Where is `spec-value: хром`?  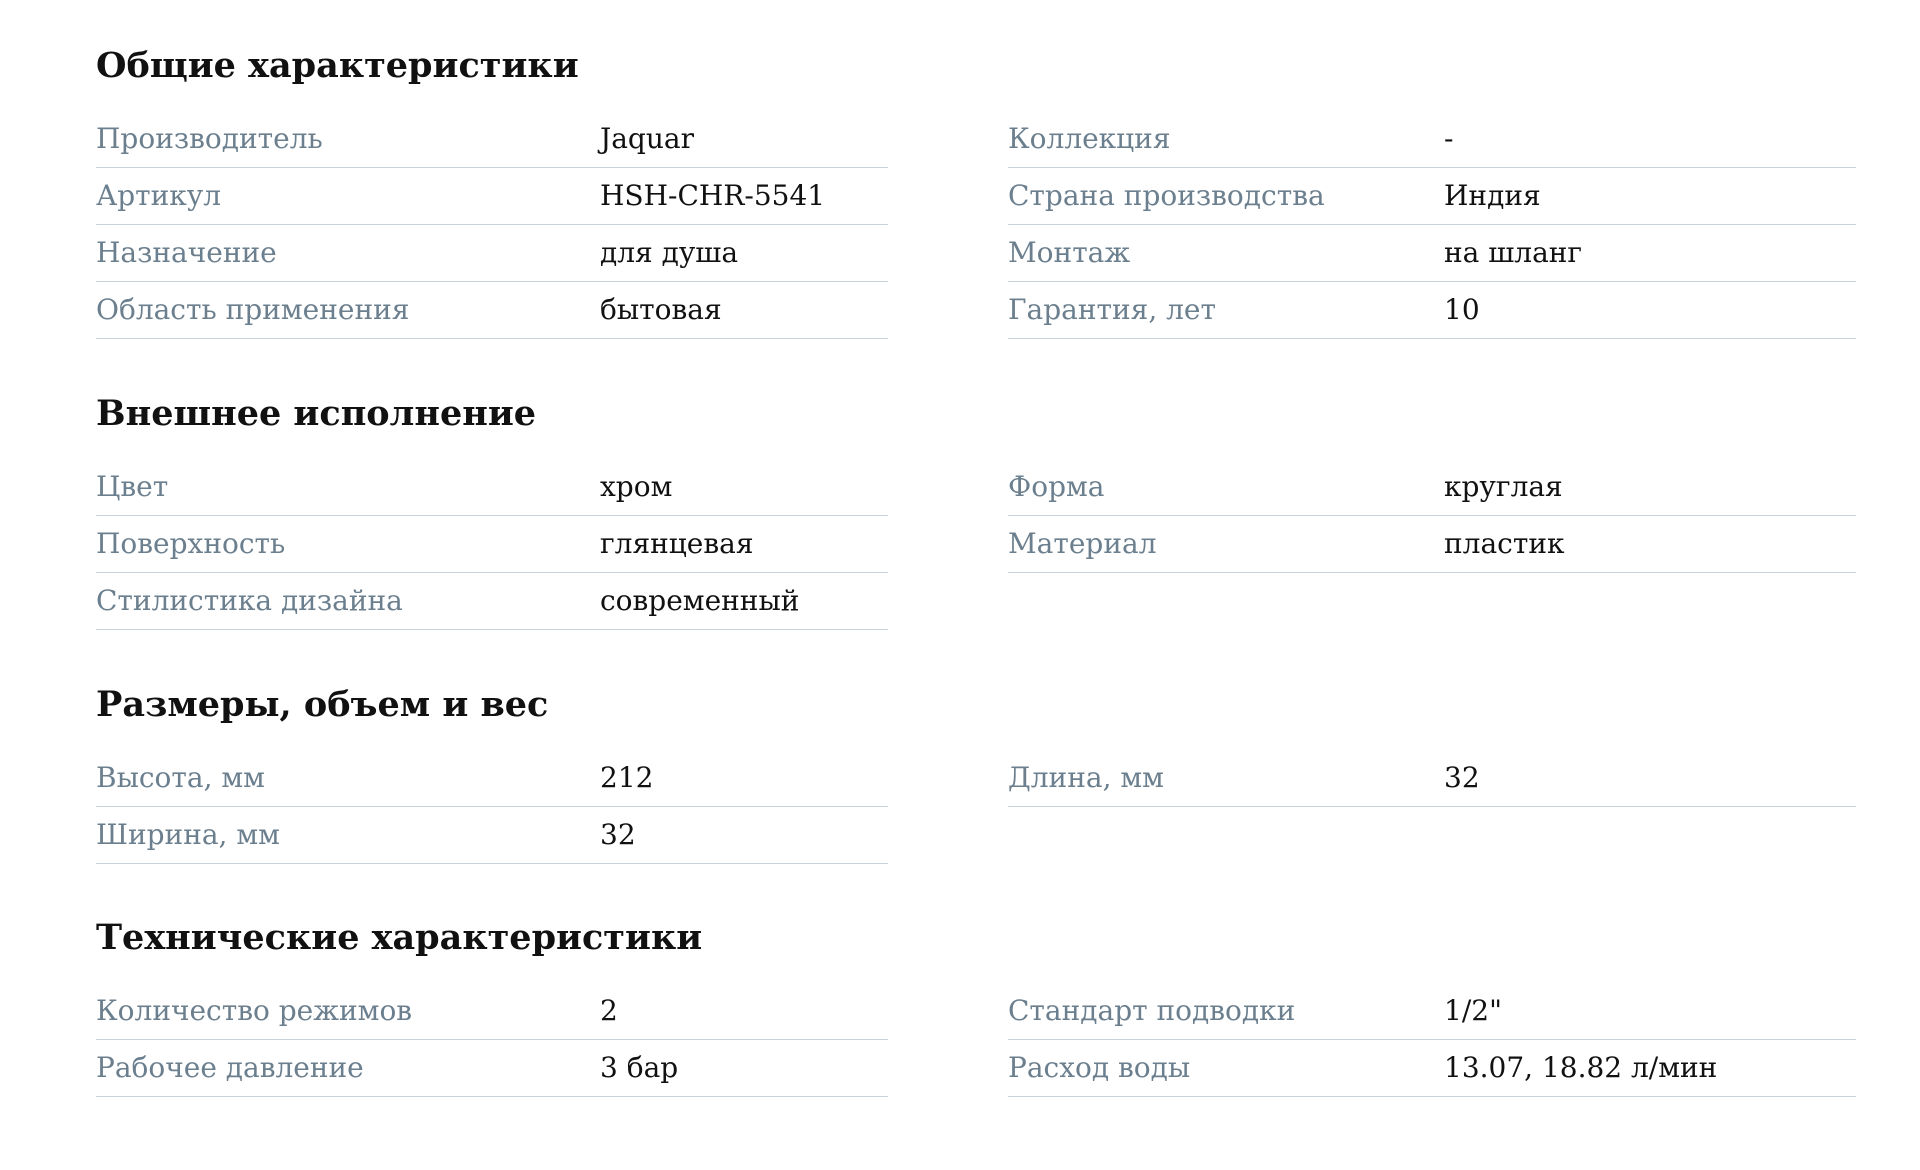 spec-value: хром is located at coordinates (636, 486).